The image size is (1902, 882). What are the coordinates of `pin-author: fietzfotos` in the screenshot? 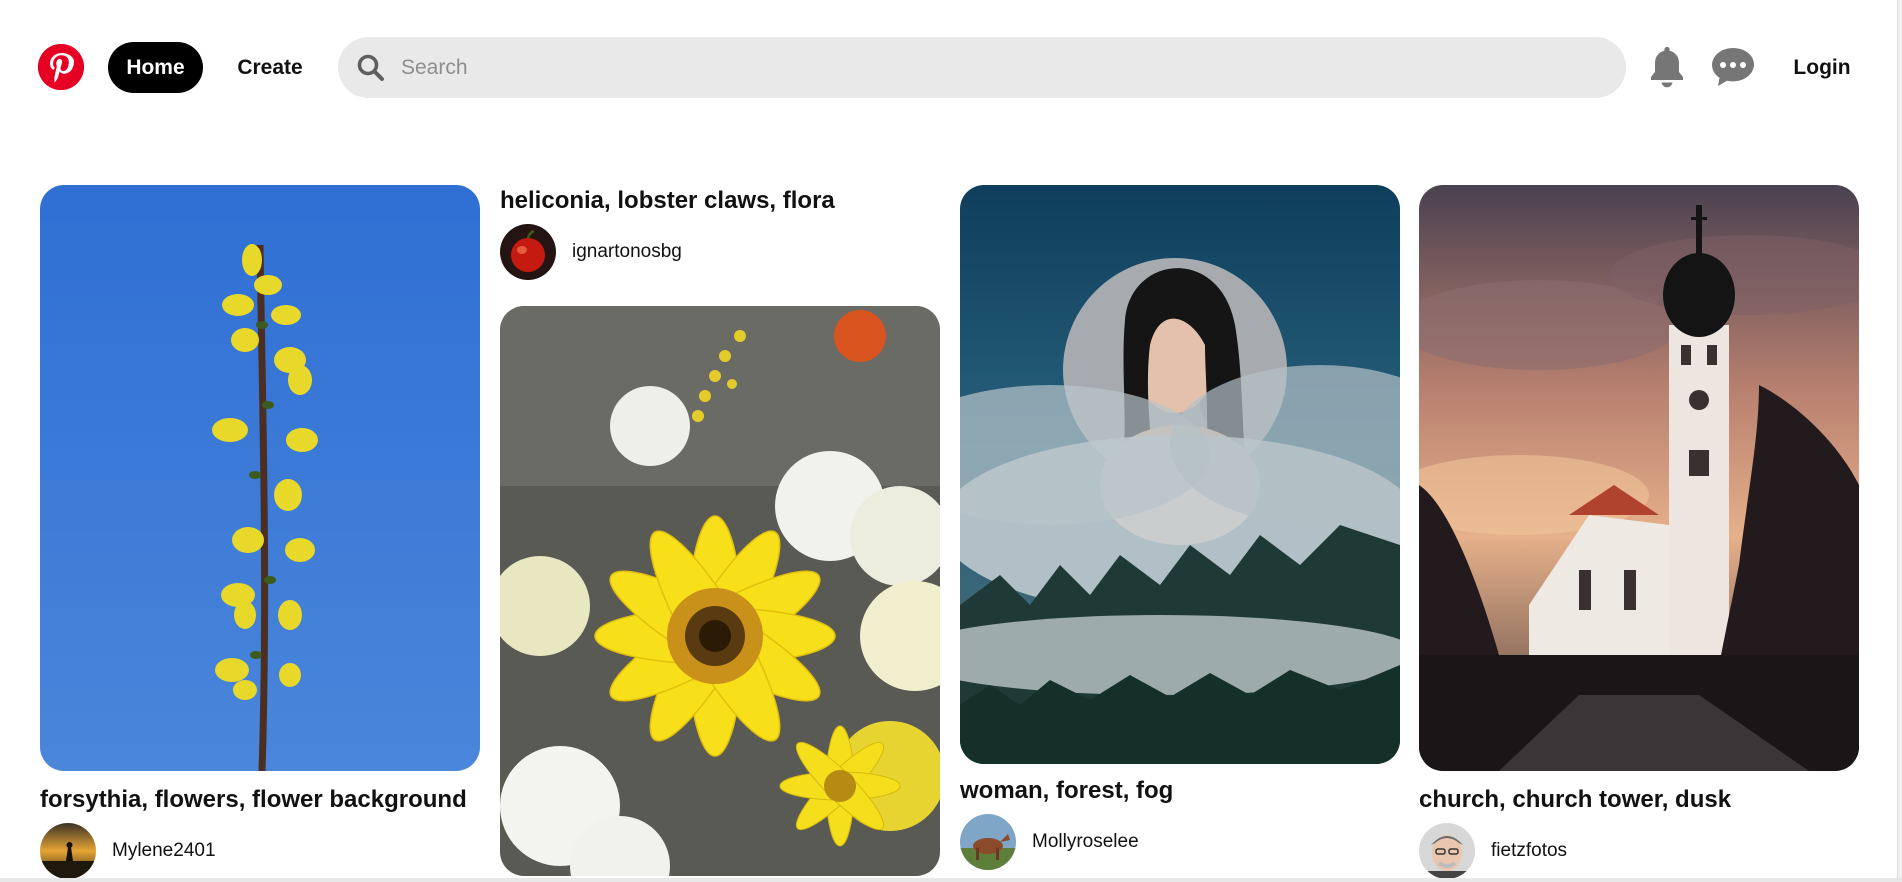 It's located at (1639, 851).